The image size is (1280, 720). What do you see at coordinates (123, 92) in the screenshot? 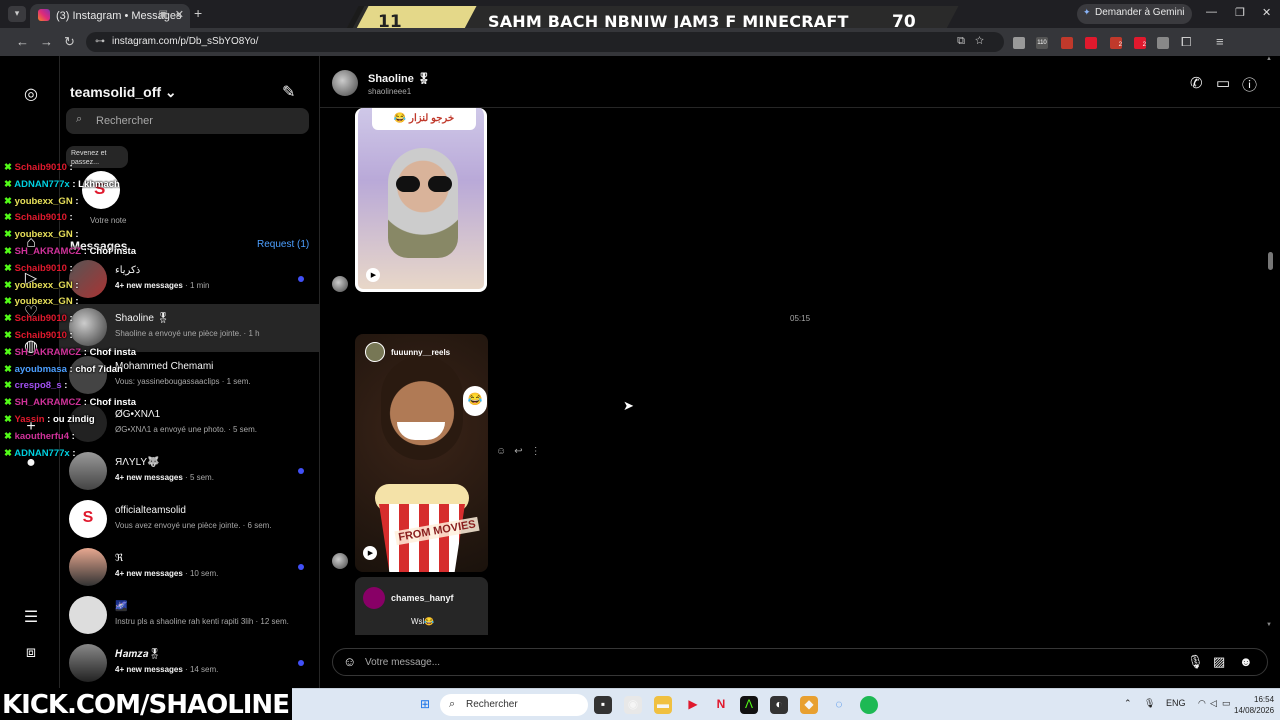
I see `account-username: teamsolid_off ⌄` at bounding box center [123, 92].